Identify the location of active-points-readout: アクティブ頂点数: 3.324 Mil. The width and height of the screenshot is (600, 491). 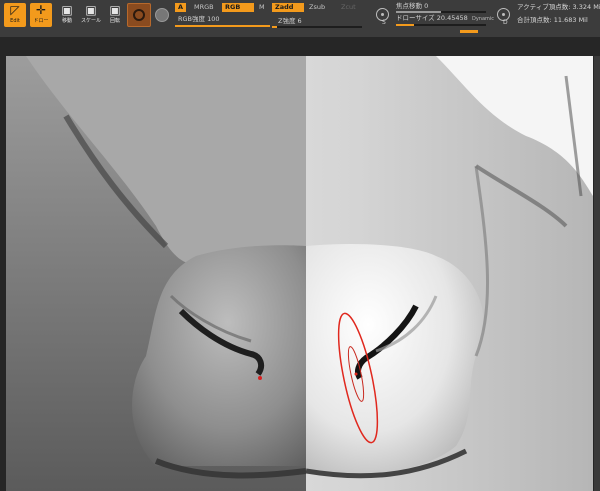
(558, 7).